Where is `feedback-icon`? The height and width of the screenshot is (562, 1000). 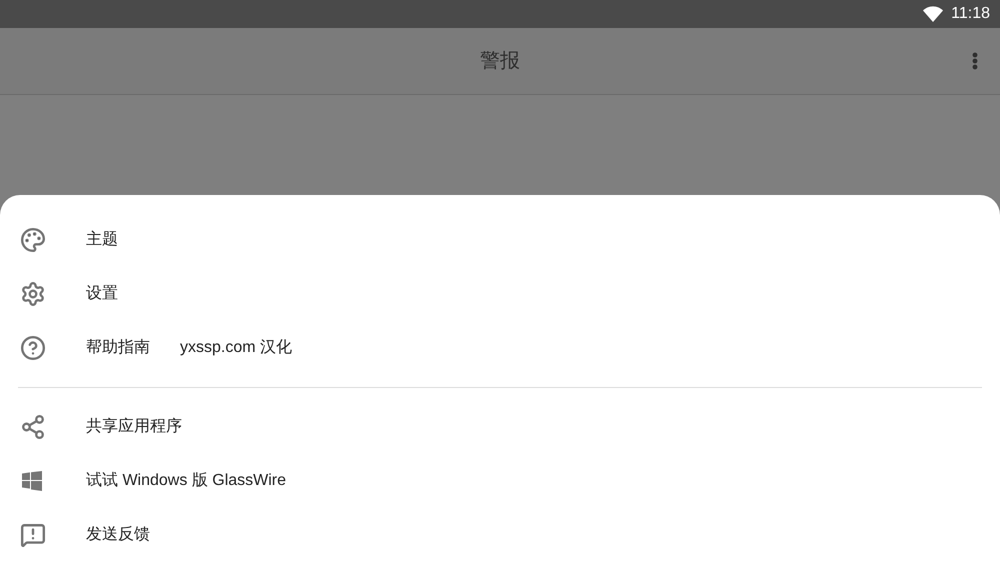
feedback-icon is located at coordinates (33, 535).